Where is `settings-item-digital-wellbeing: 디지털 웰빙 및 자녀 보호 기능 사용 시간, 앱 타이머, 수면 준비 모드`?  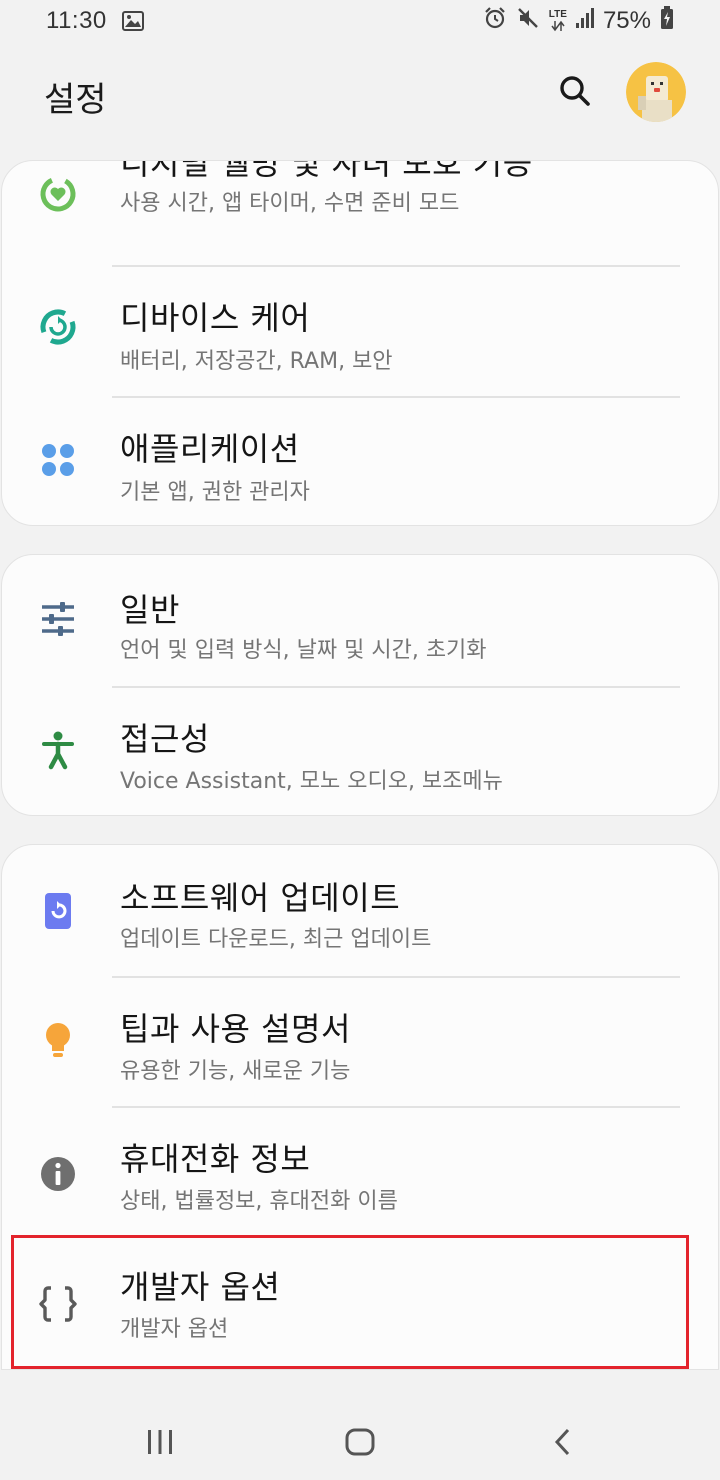
settings-item-digital-wellbeing: 디지털 웰빙 및 자녀 보호 기능 사용 시간, 앱 타이머, 수면 준비 모드 is located at coordinates (360, 213).